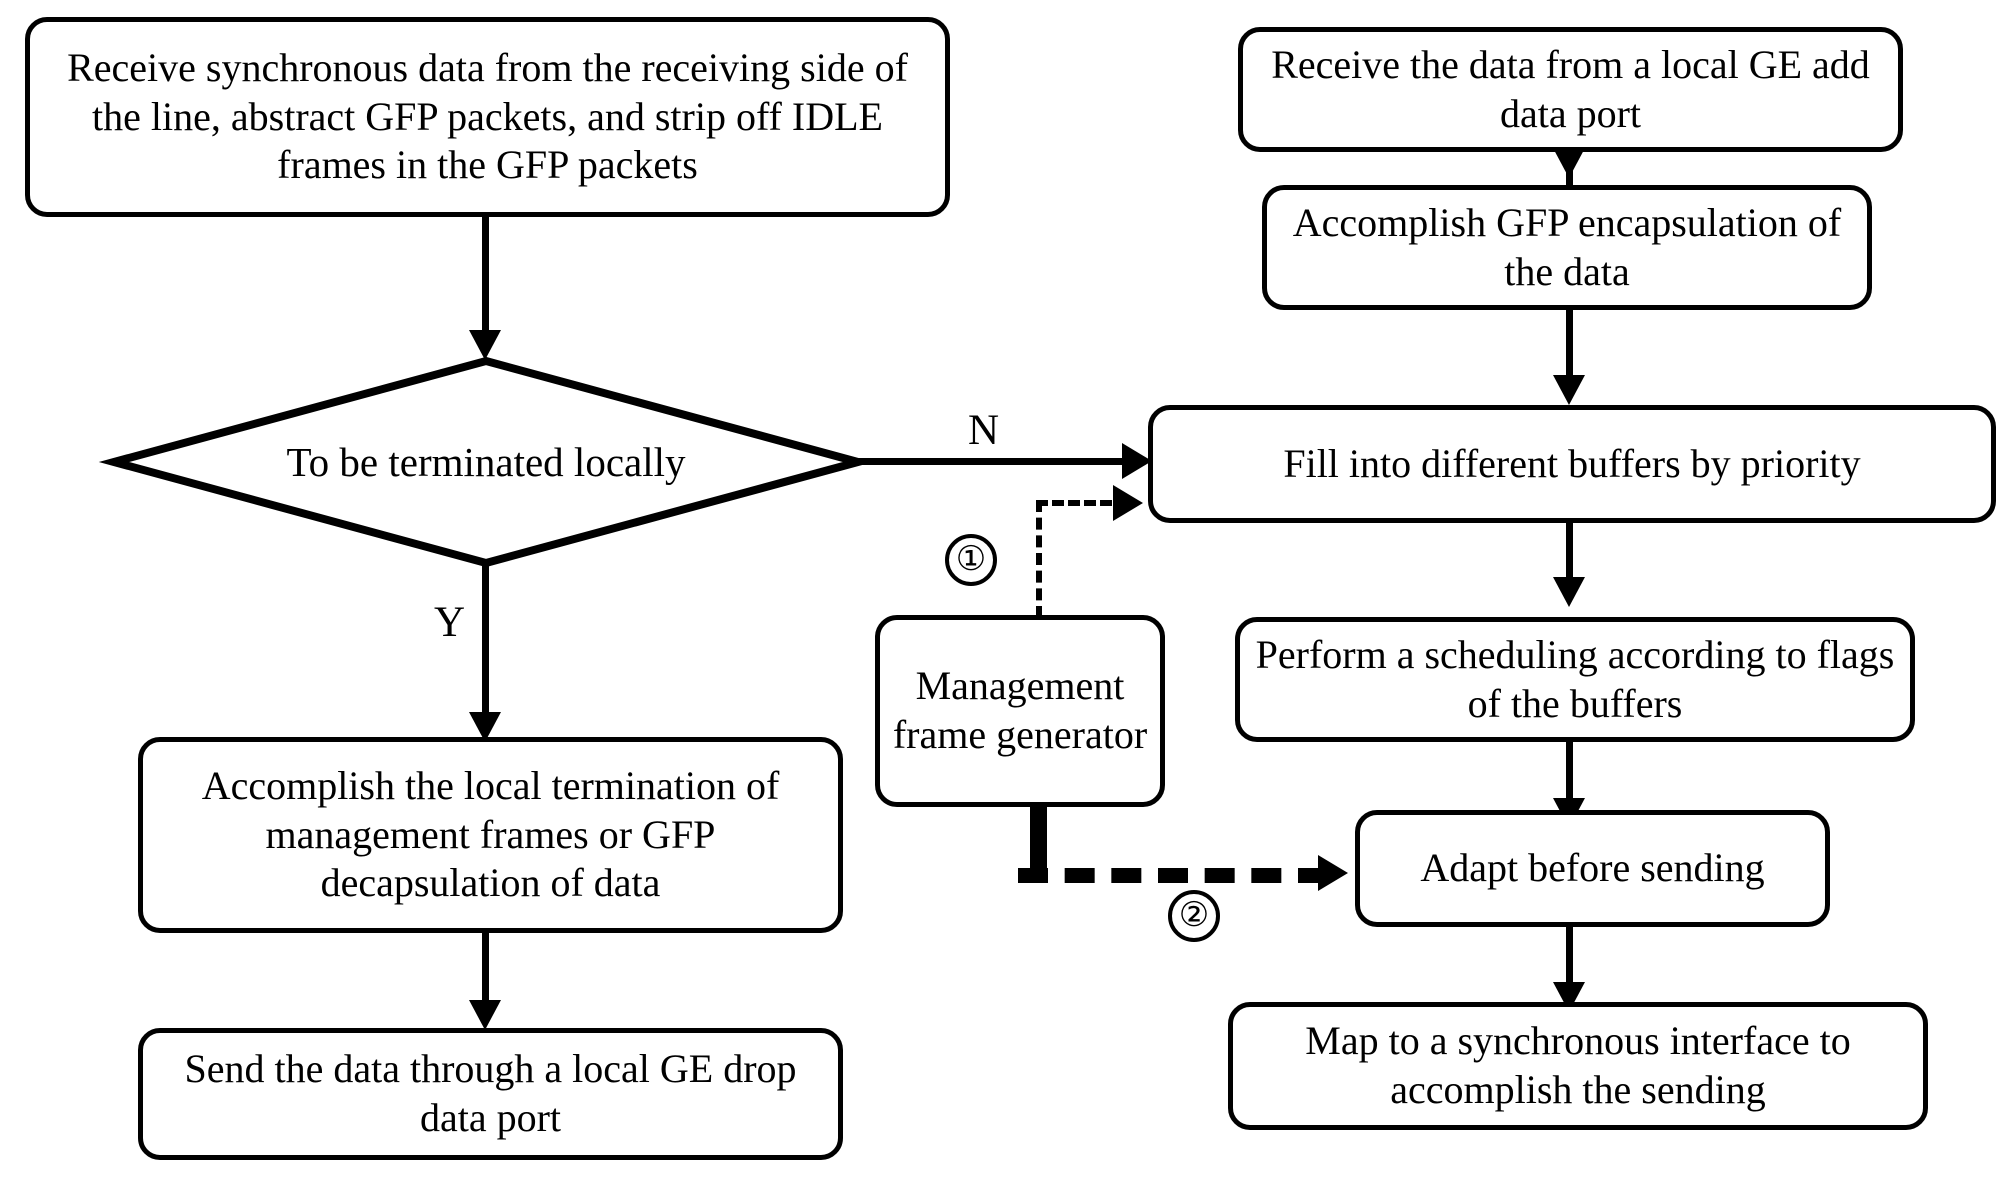 The width and height of the screenshot is (1996, 1191). Describe the element at coordinates (485, 1015) in the screenshot. I see `arrowhead-termination-to-send` at that location.